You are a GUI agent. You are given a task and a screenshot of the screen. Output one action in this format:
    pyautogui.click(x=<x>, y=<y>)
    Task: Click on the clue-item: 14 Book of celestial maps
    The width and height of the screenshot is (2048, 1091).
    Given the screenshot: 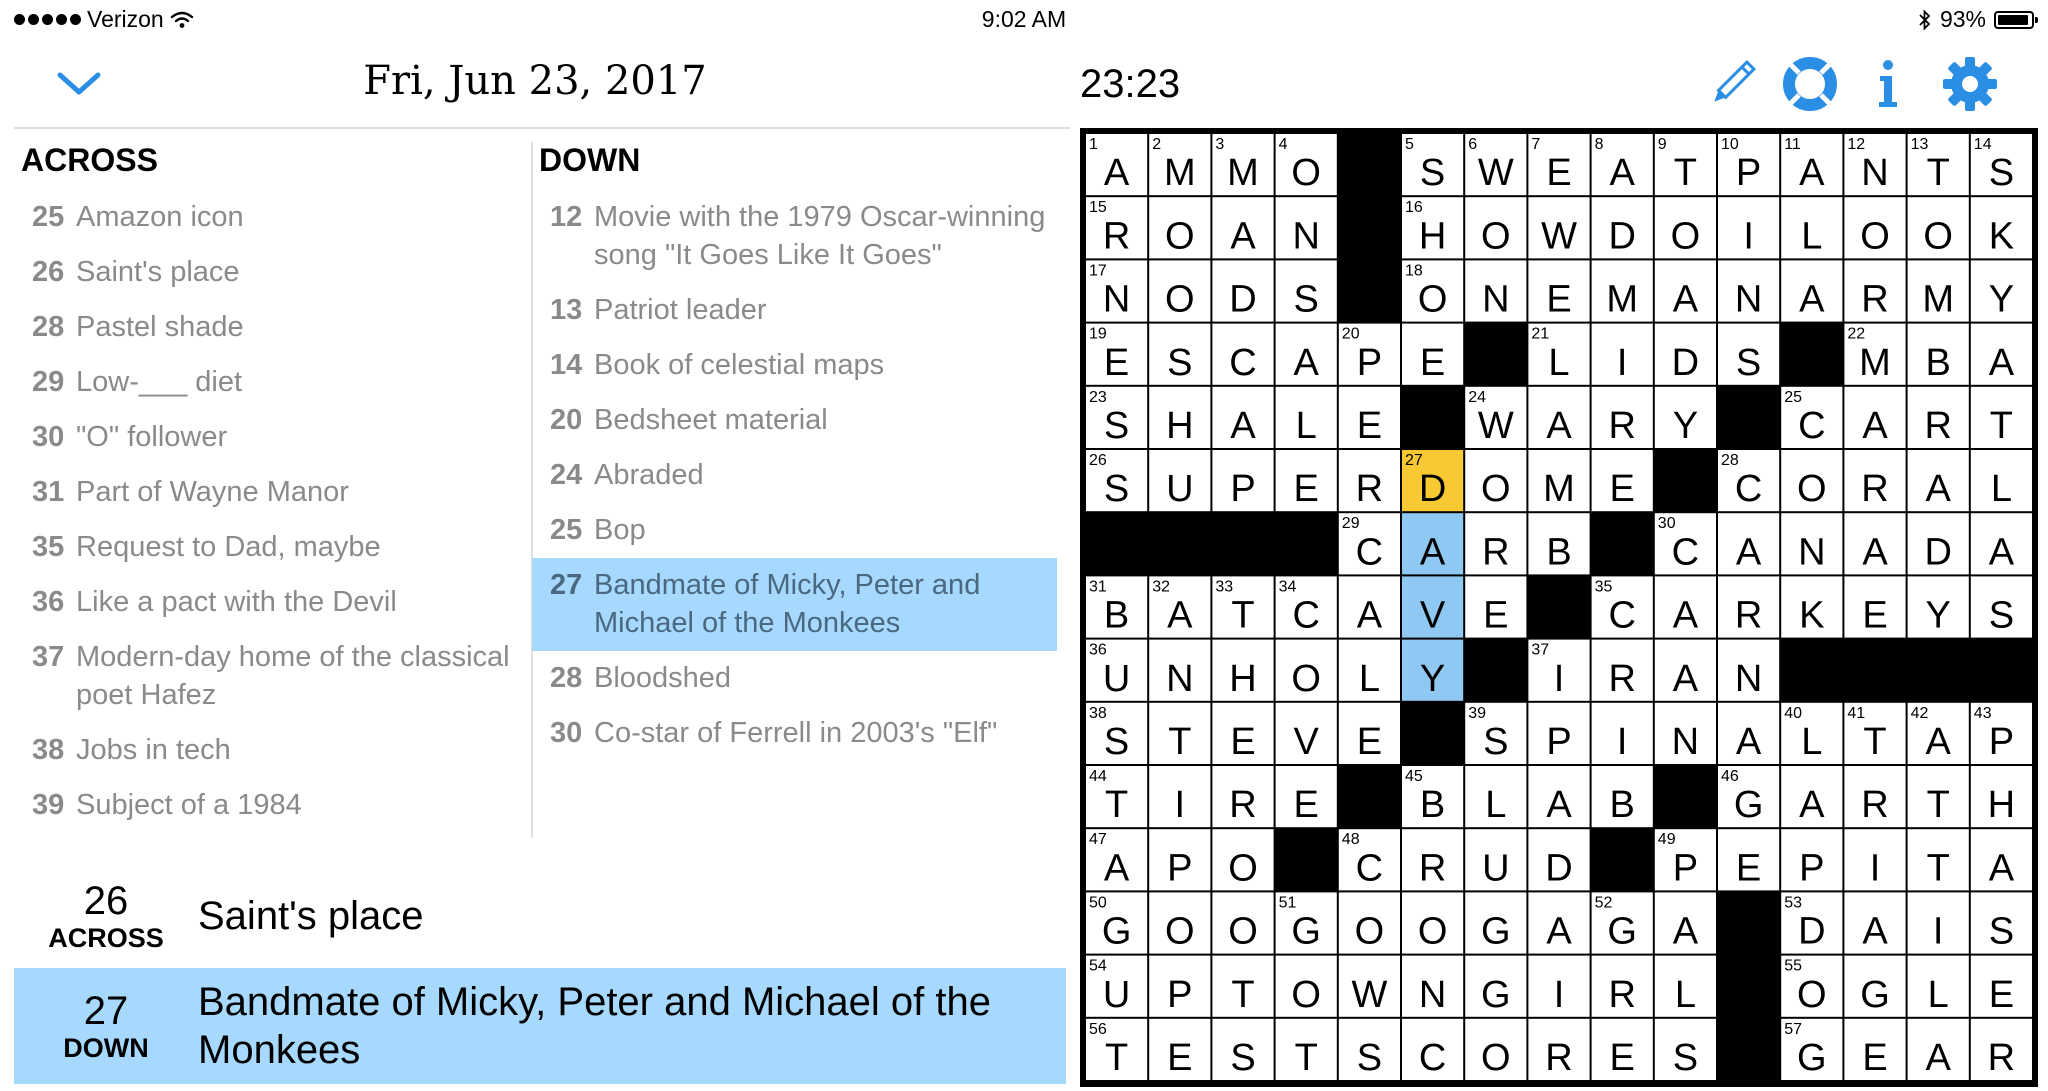 What is the action you would take?
    pyautogui.click(x=794, y=365)
    